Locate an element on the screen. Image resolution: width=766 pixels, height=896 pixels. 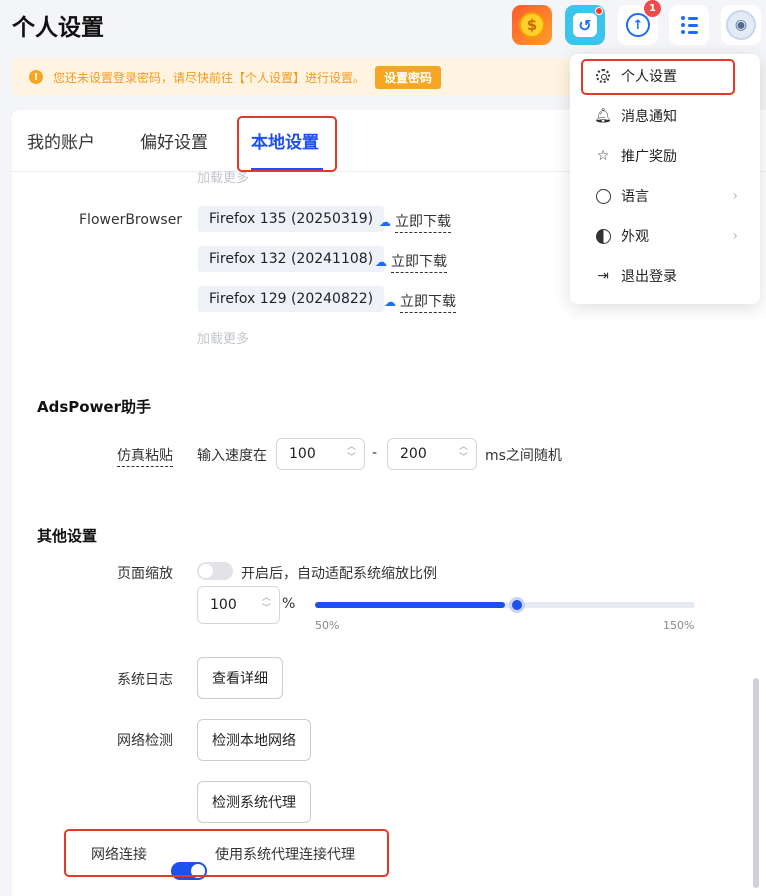
tab-my-account: 我的账户 is located at coordinates (61, 140).